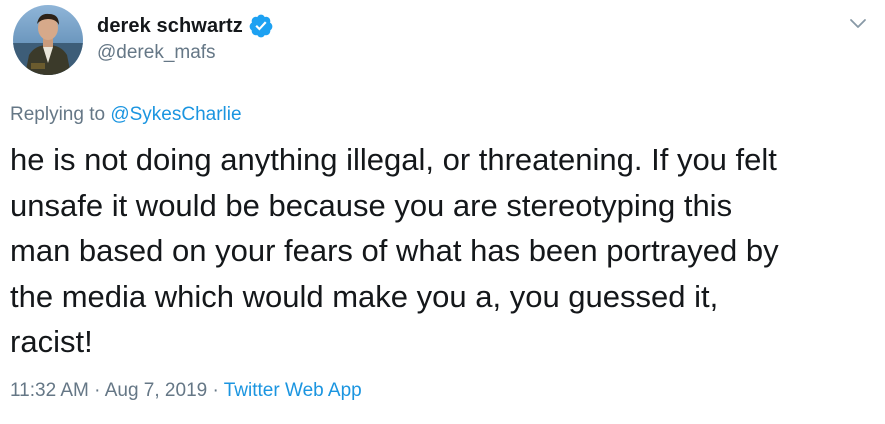  What do you see at coordinates (60, 114) in the screenshot?
I see `replying-to-label: Replying to` at bounding box center [60, 114].